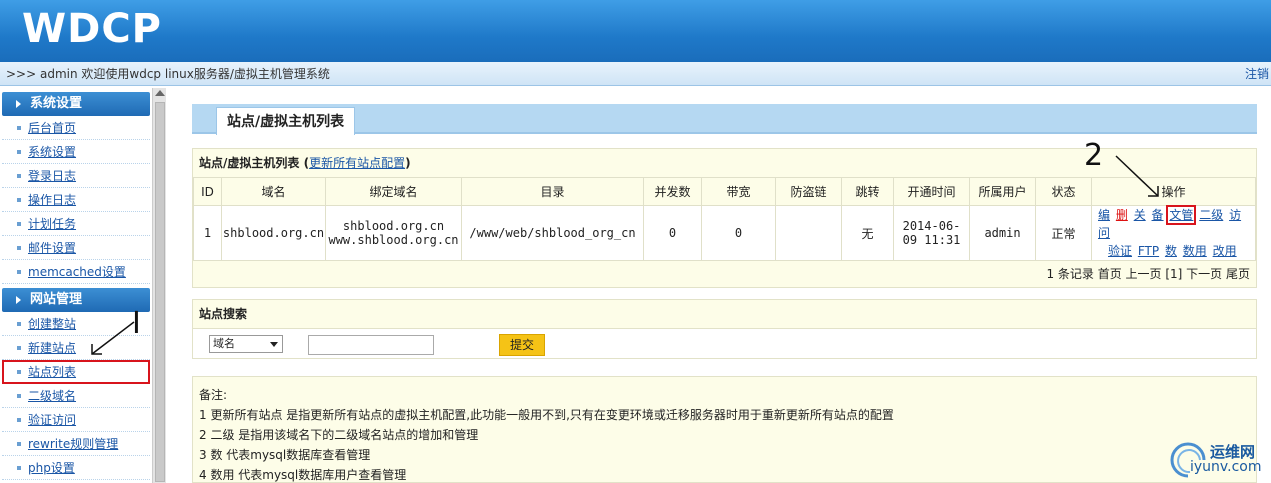 The width and height of the screenshot is (1271, 483). What do you see at coordinates (76, 468) in the screenshot?
I see `sidebar-item-php-settings: php设置` at bounding box center [76, 468].